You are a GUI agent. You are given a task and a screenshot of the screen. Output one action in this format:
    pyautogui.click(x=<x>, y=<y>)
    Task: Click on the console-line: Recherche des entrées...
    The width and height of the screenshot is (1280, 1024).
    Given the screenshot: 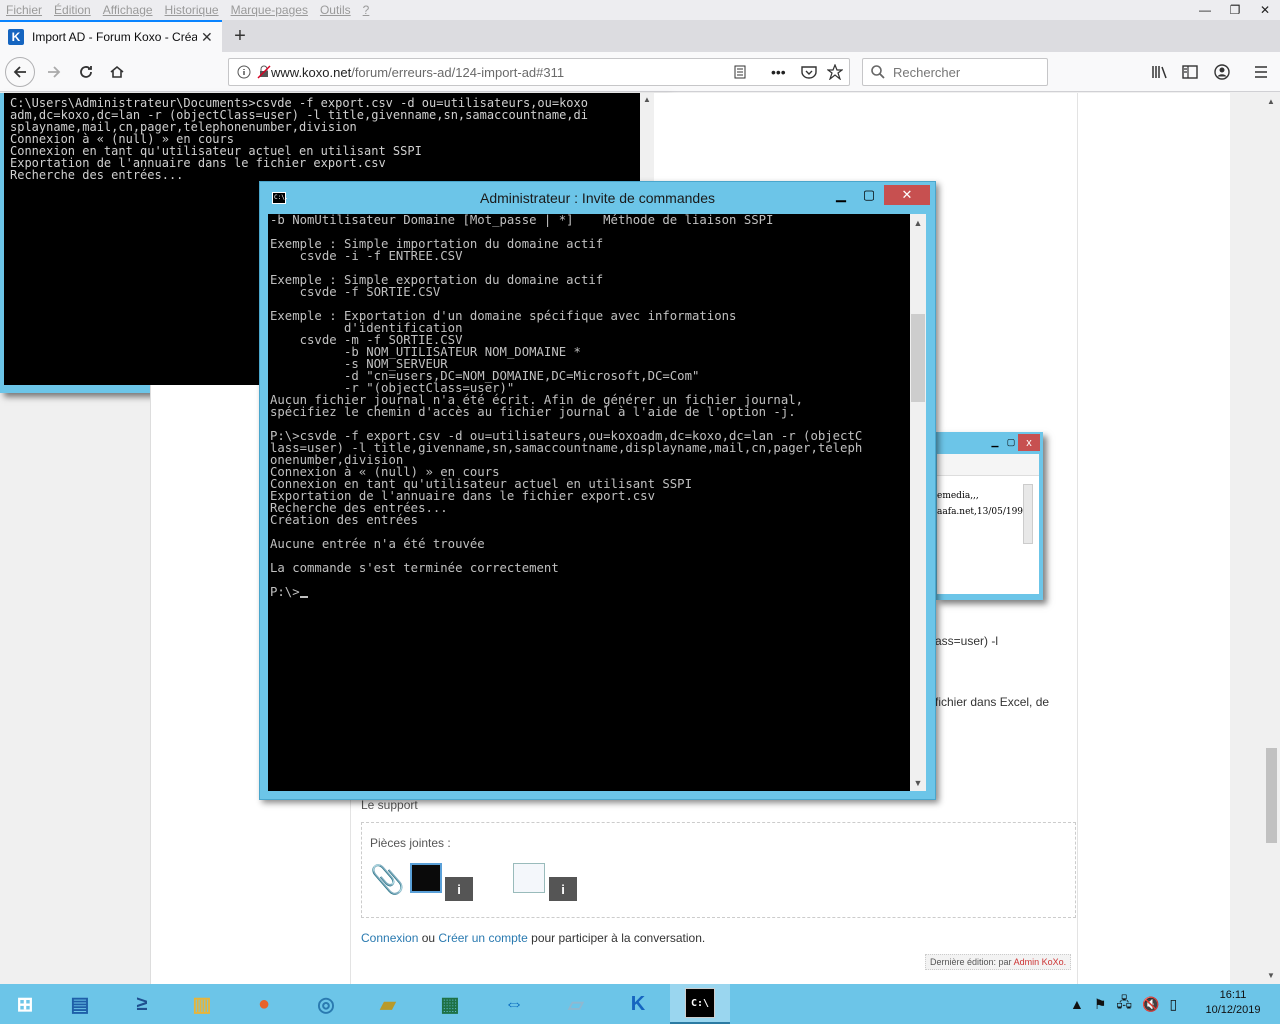 What is the action you would take?
    pyautogui.click(x=97, y=175)
    